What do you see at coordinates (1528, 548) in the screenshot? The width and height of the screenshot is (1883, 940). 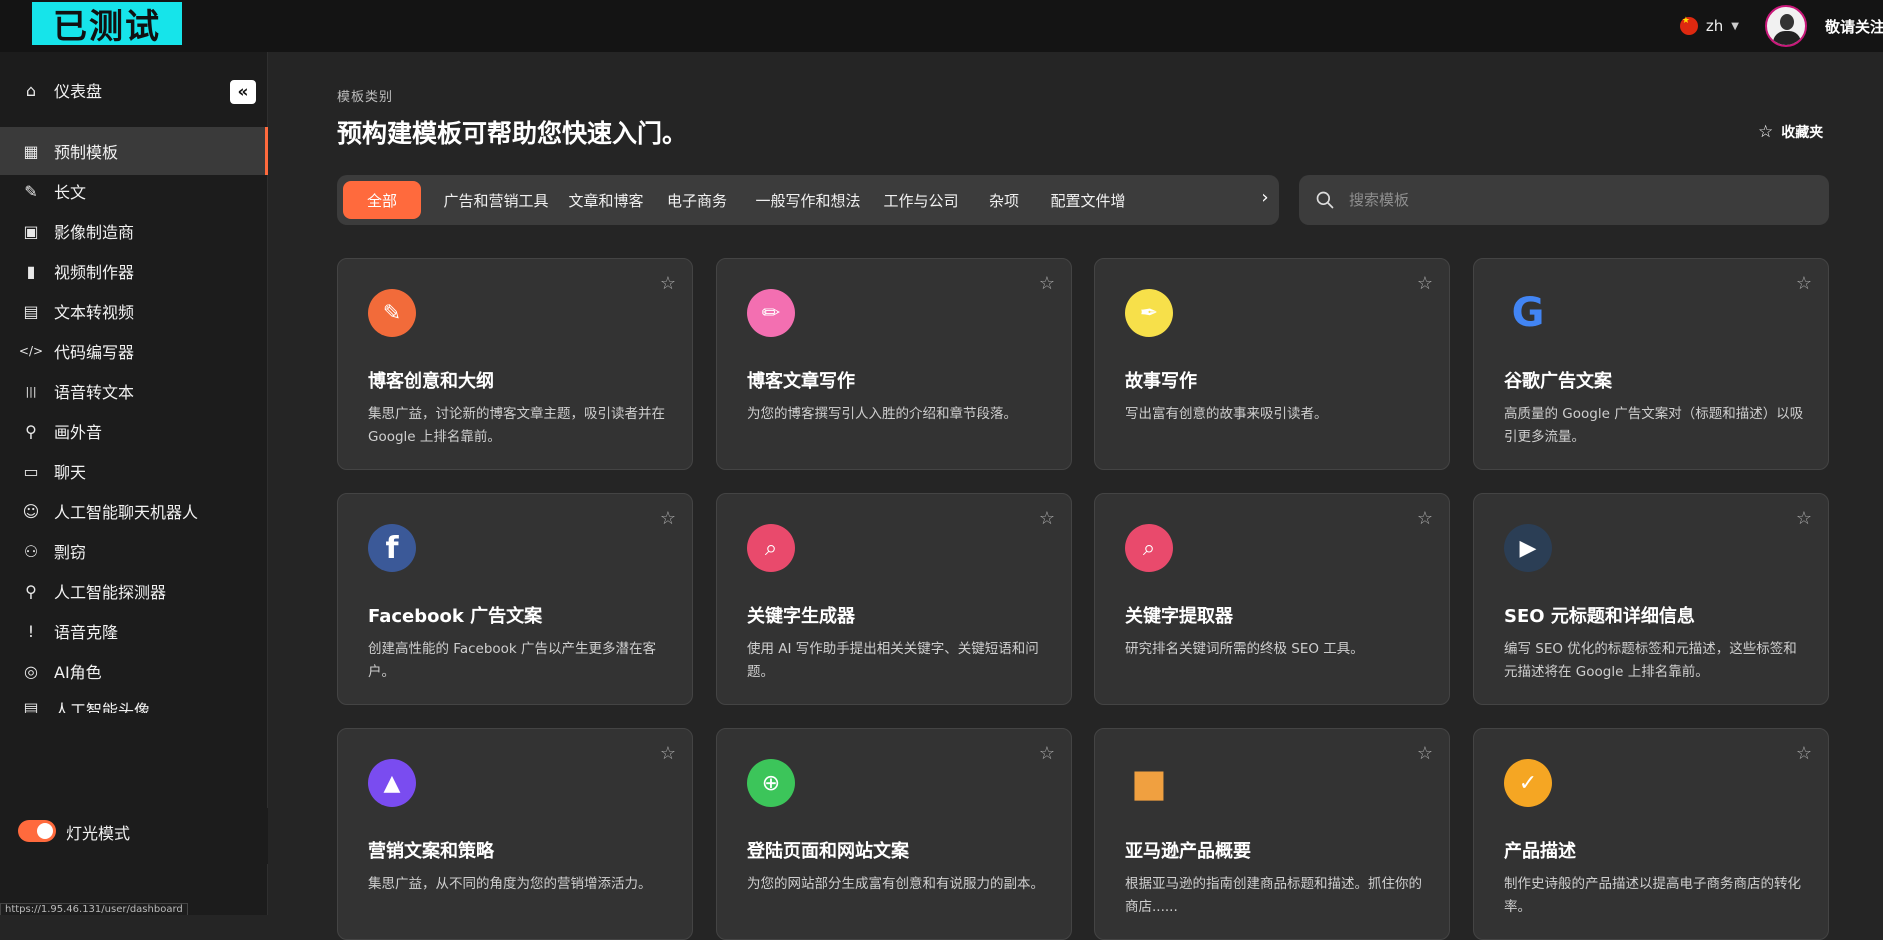 I see `media-gallery-icon: ▶` at bounding box center [1528, 548].